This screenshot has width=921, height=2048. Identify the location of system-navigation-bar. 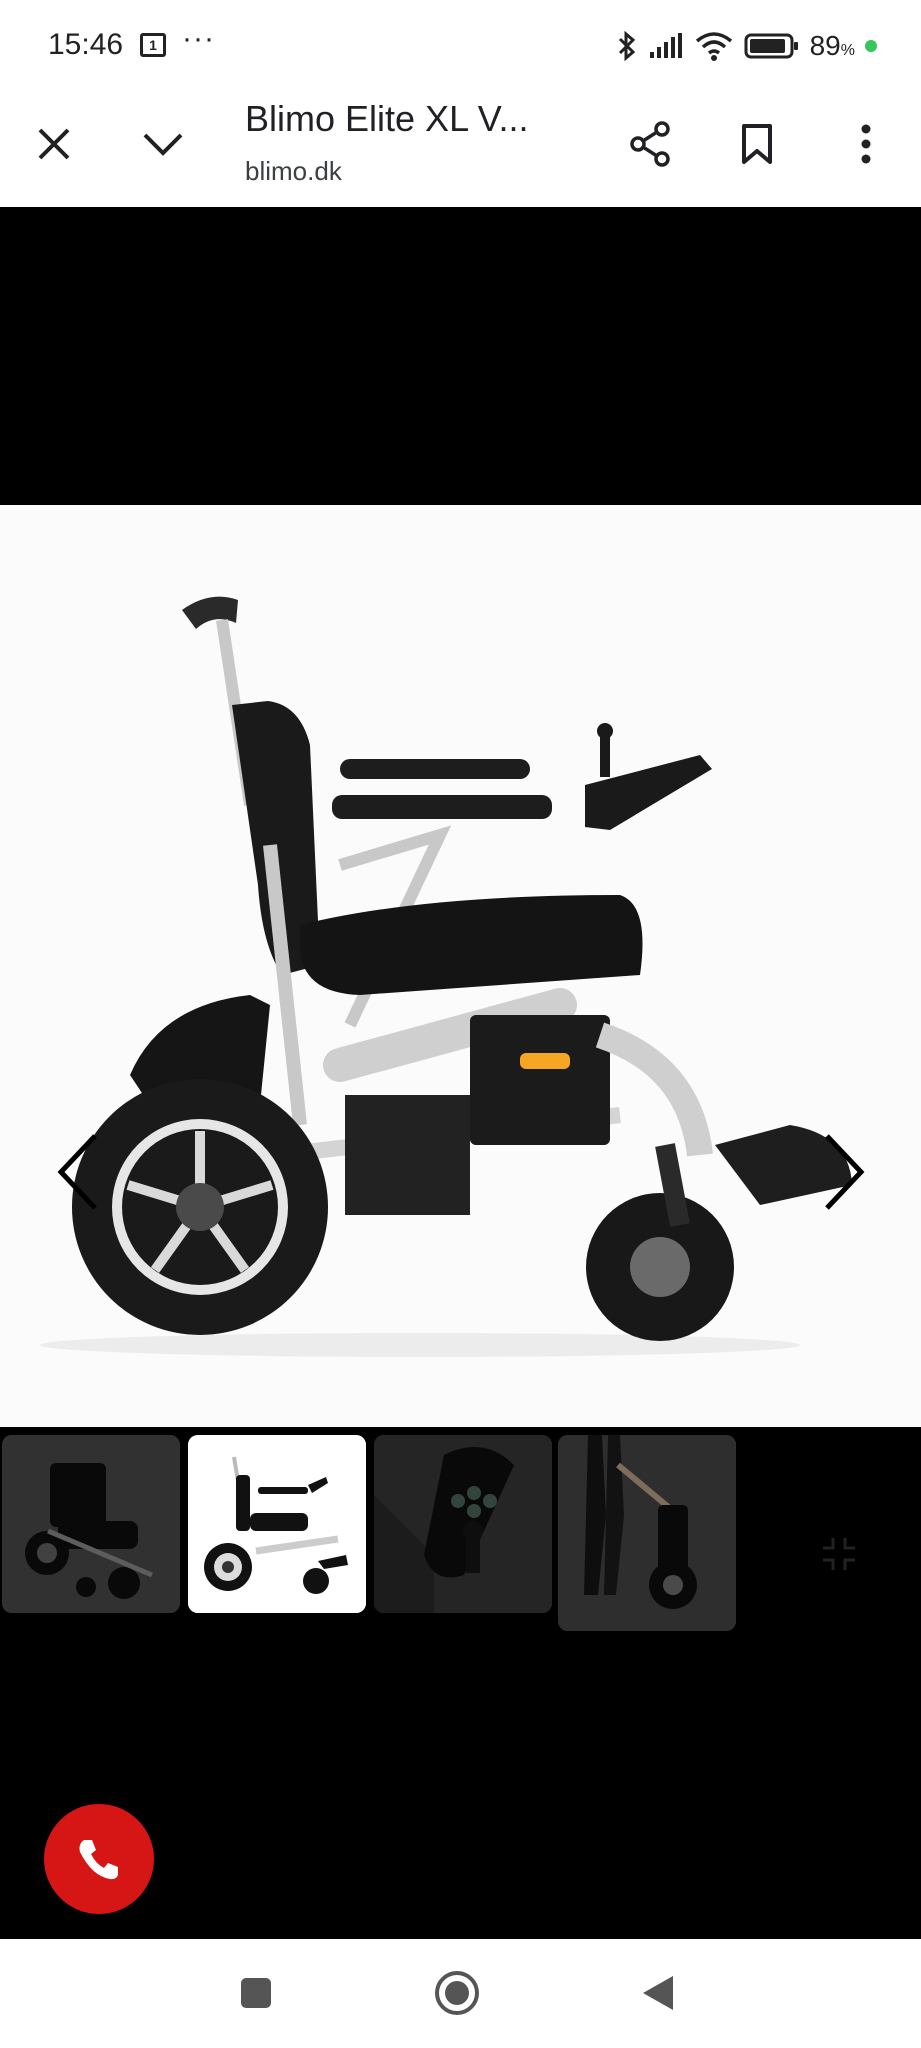
(460, 1993).